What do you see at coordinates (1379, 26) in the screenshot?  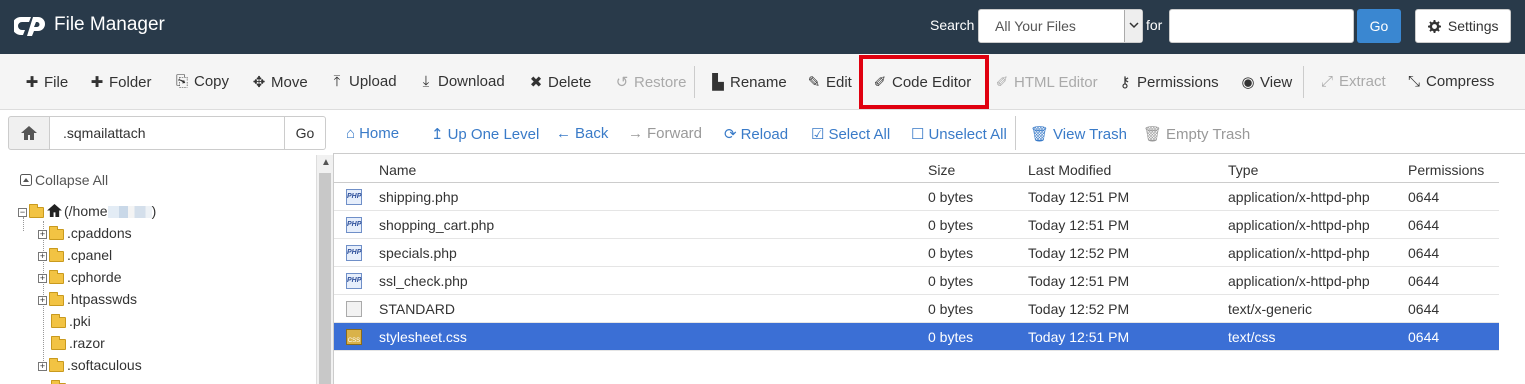 I see `search-go-button: Go` at bounding box center [1379, 26].